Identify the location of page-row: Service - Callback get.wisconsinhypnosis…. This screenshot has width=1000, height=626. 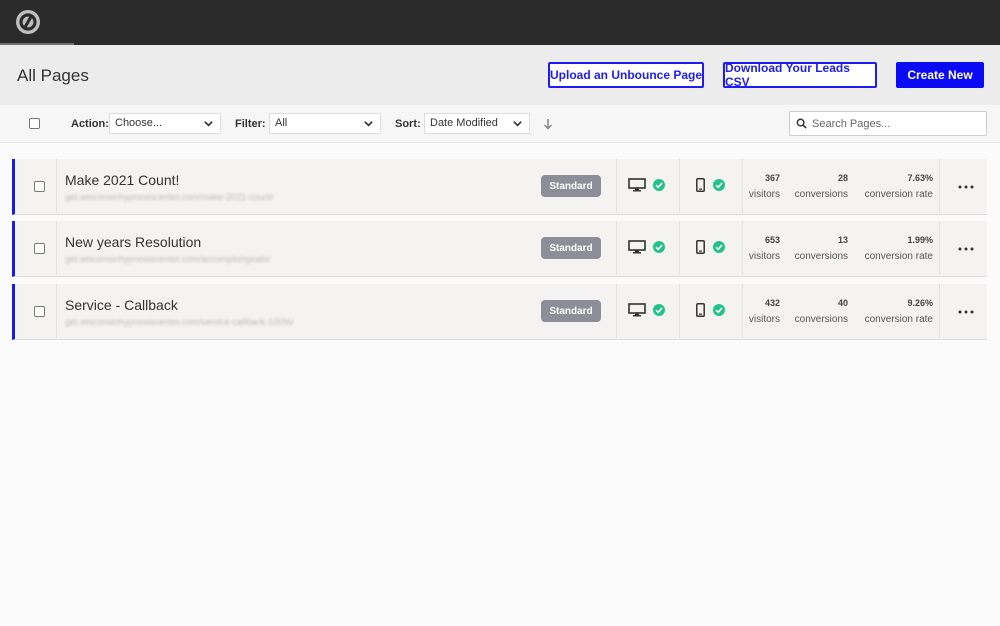
(499, 312).